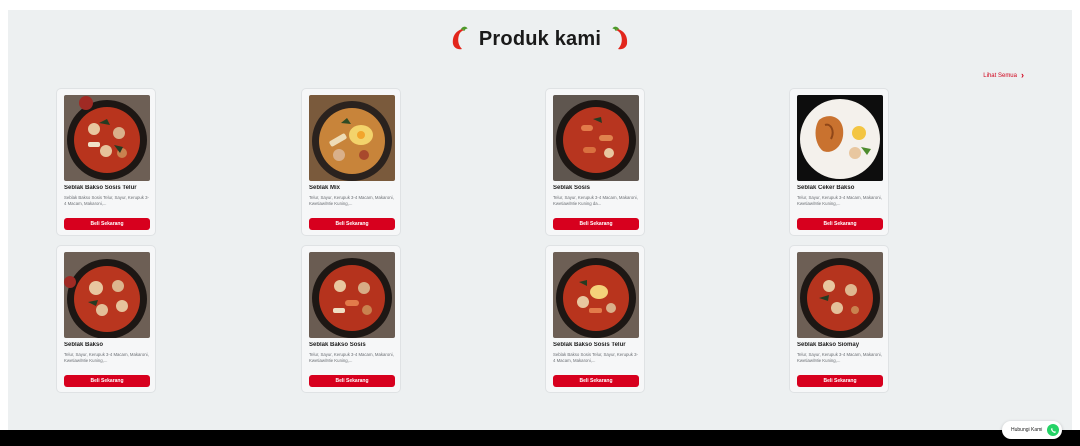  Describe the element at coordinates (1000, 75) in the screenshot. I see `see-all-label: Lihat Semua` at that location.